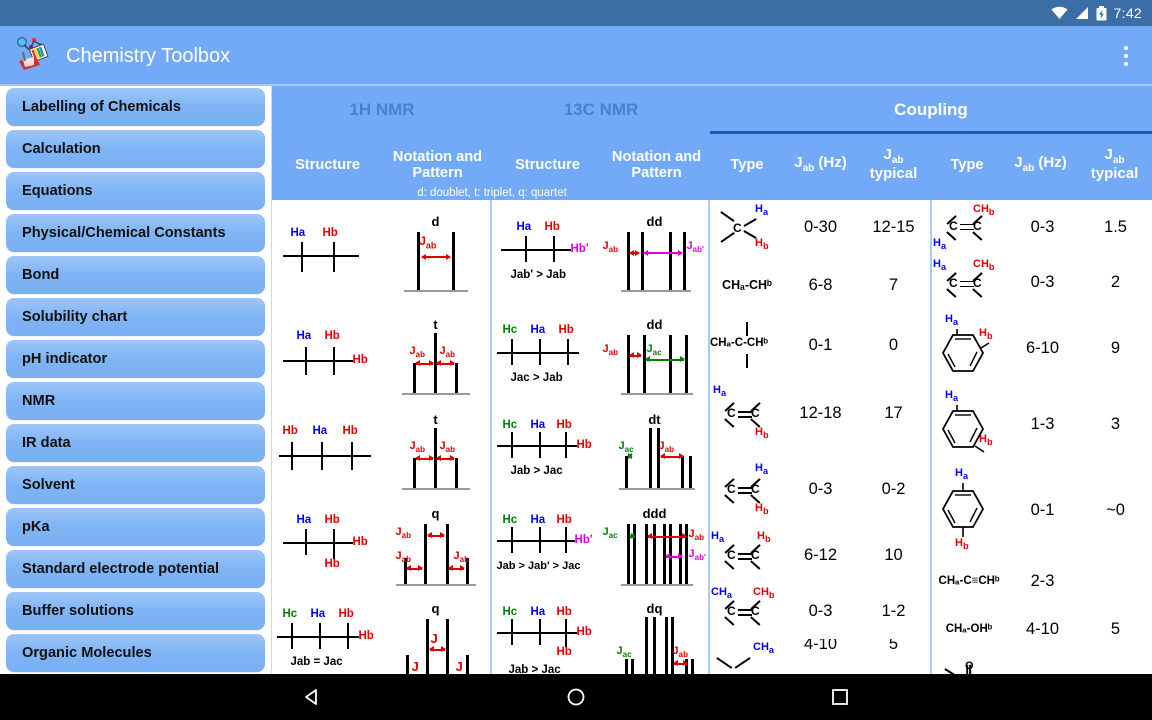 The image size is (1152, 720). I want to click on sidebar-item-equations: Equations, so click(135, 191).